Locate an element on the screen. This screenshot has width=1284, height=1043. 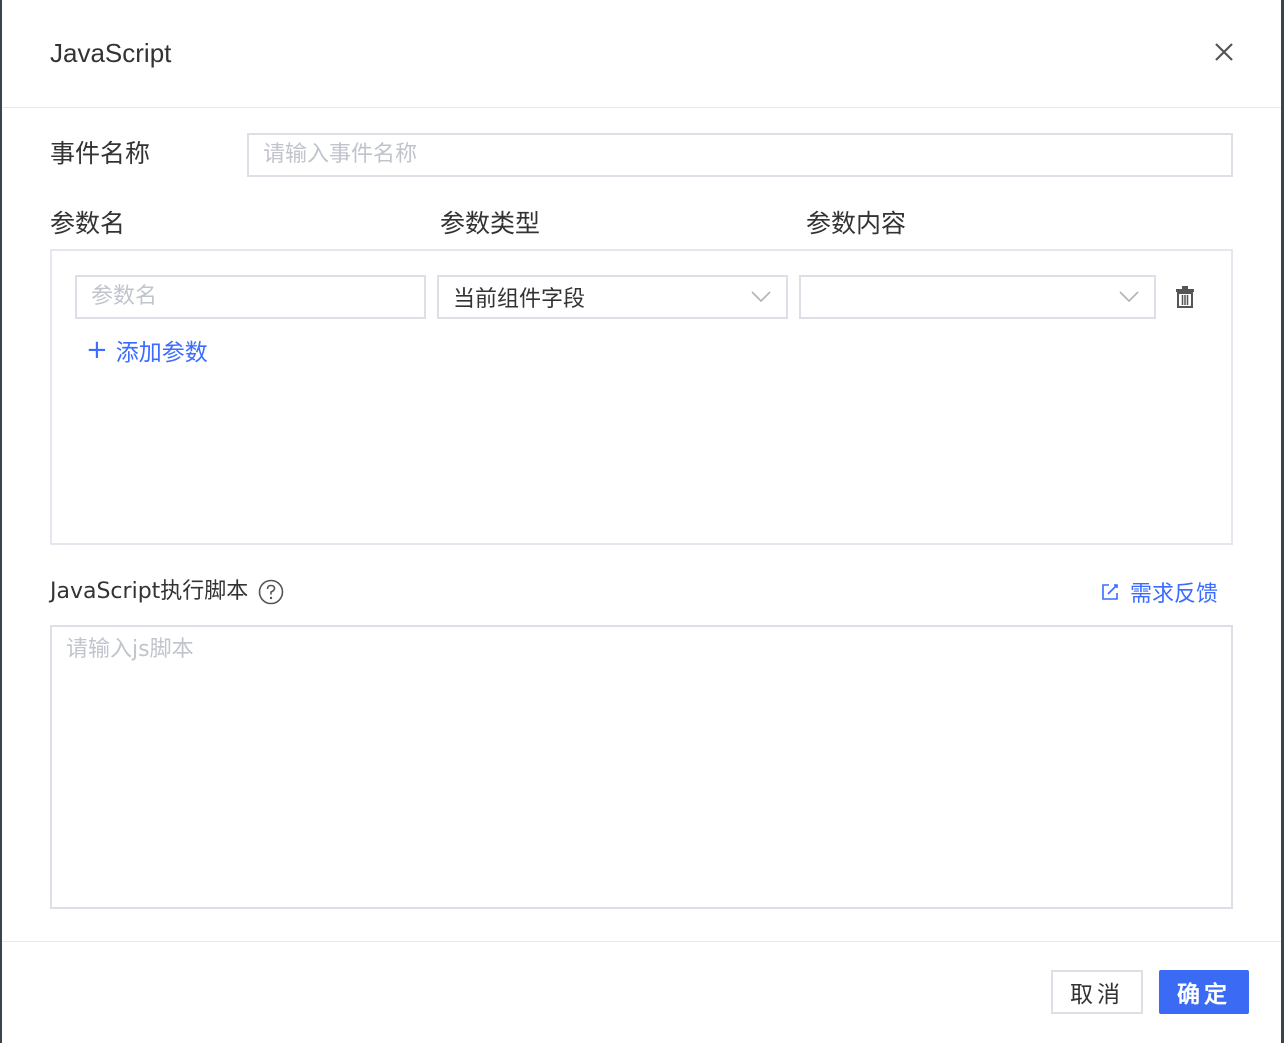
question-circle-icon is located at coordinates (271, 592).